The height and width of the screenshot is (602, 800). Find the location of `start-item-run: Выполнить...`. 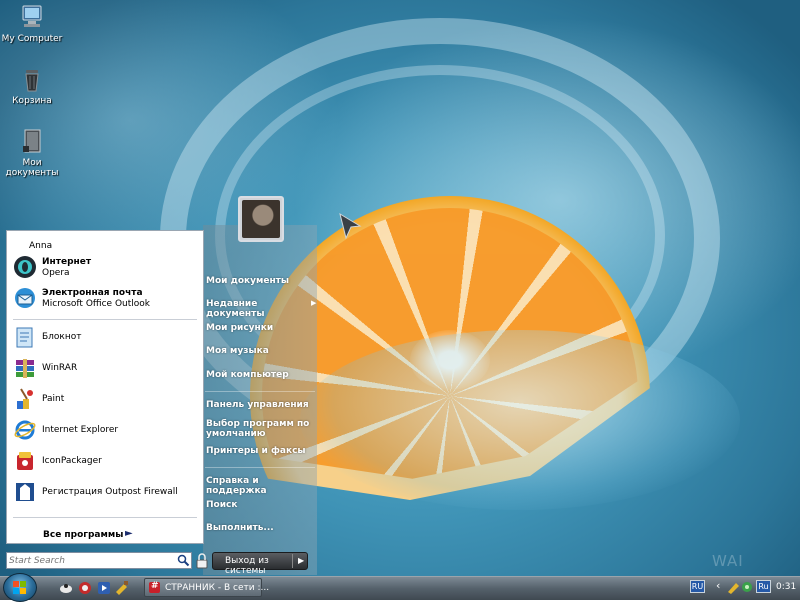

start-item-run: Выполнить... is located at coordinates (260, 528).